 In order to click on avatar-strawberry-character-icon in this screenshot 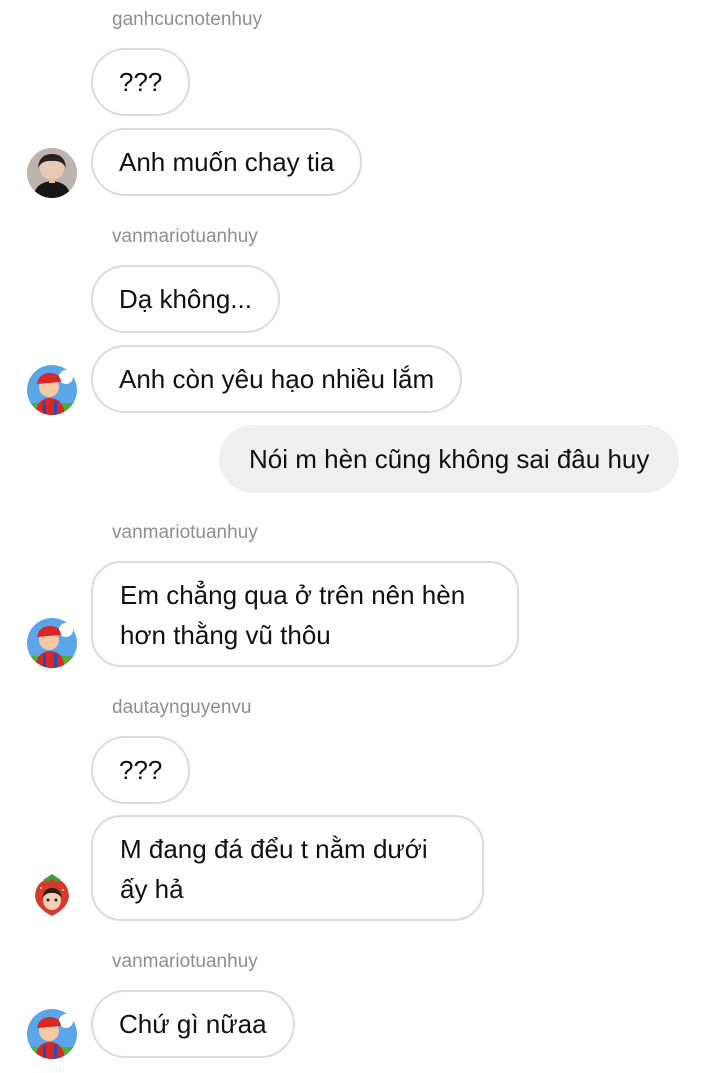, I will do `click(52, 897)`.